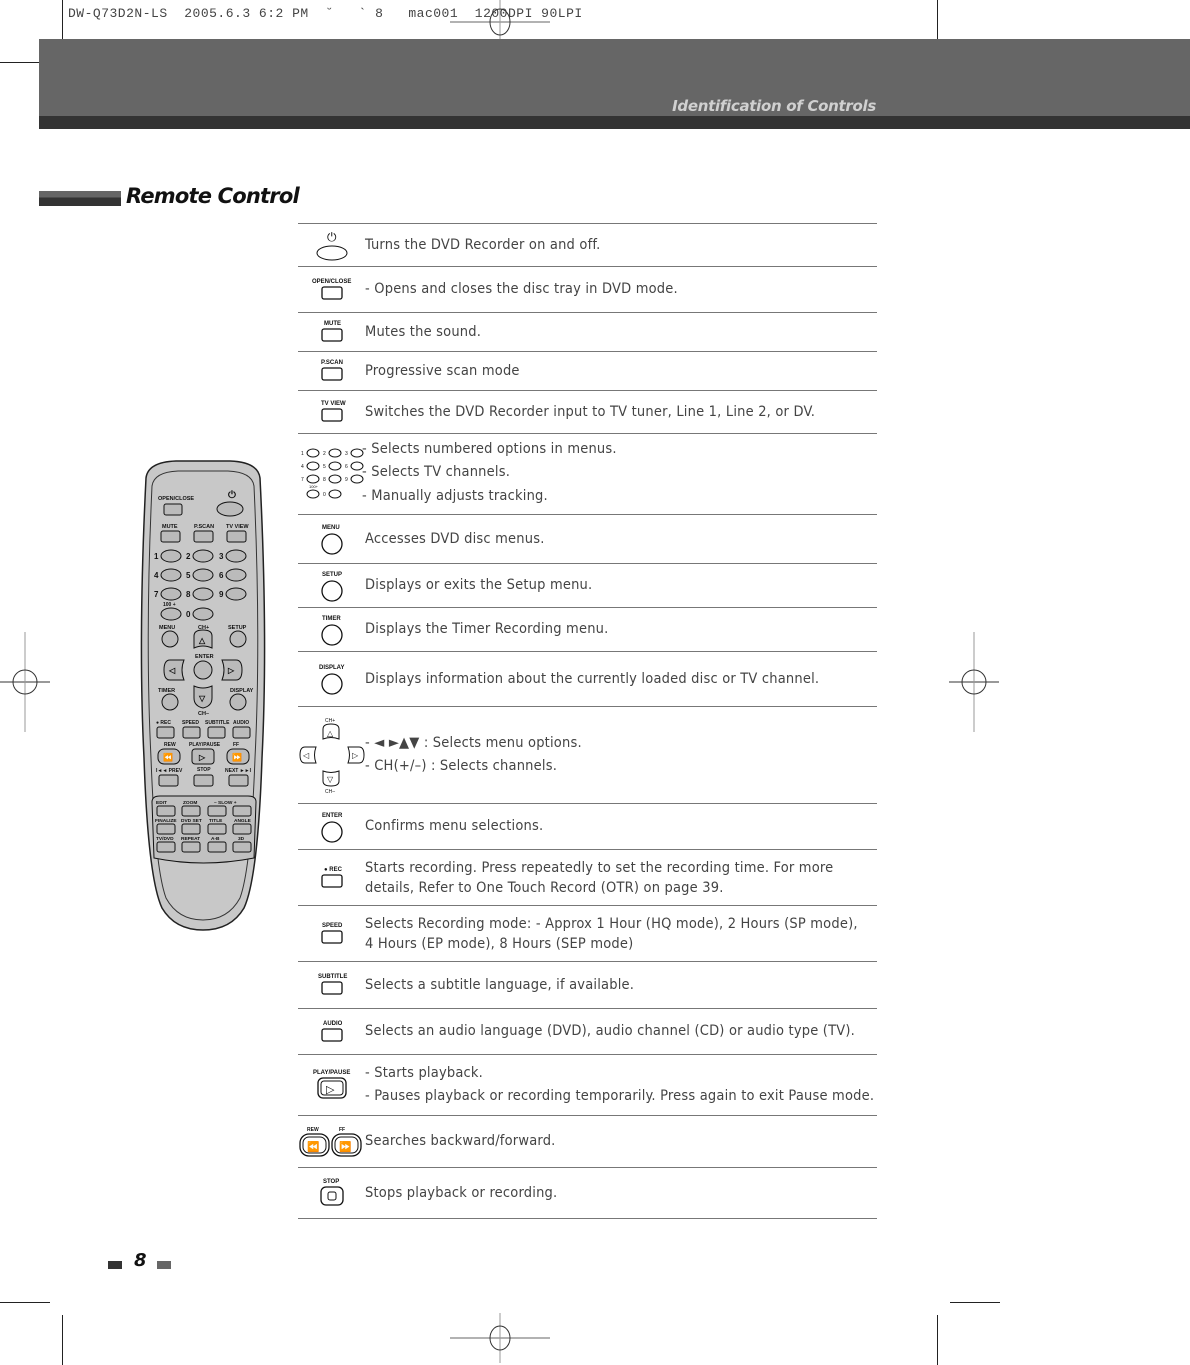 This screenshot has height=1365, width=1190. What do you see at coordinates (342, 1130) in the screenshot?
I see `icon-label: FF` at bounding box center [342, 1130].